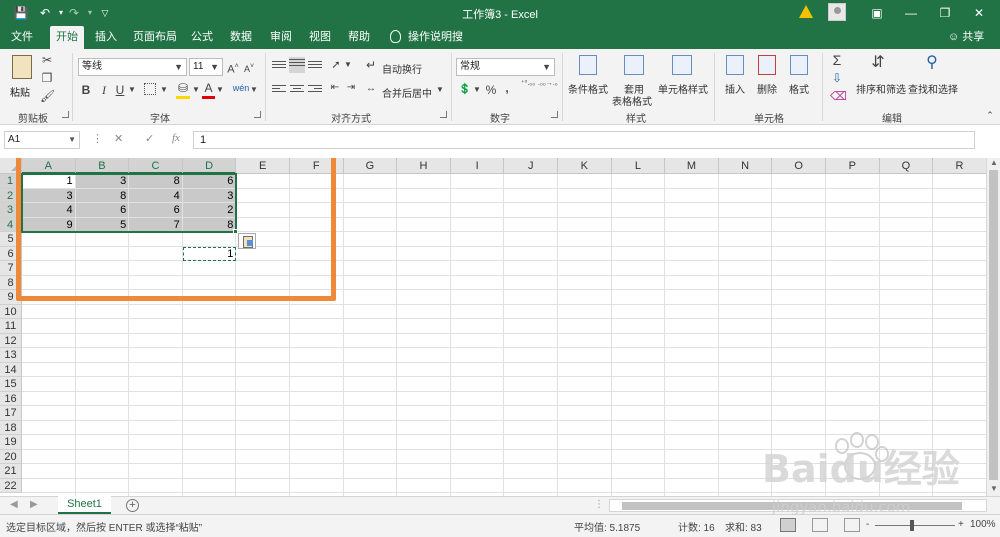 The image size is (1000, 537). Describe the element at coordinates (359, 37) in the screenshot. I see `tab-help: 帮助` at that location.